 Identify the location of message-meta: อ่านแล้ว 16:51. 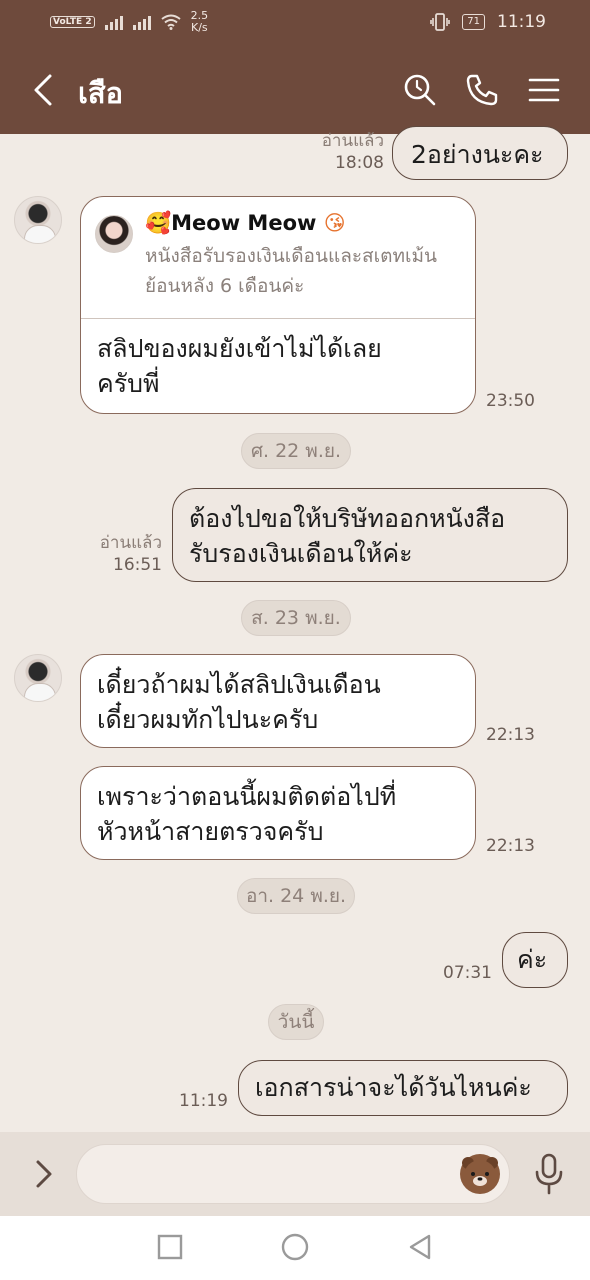
(131, 554).